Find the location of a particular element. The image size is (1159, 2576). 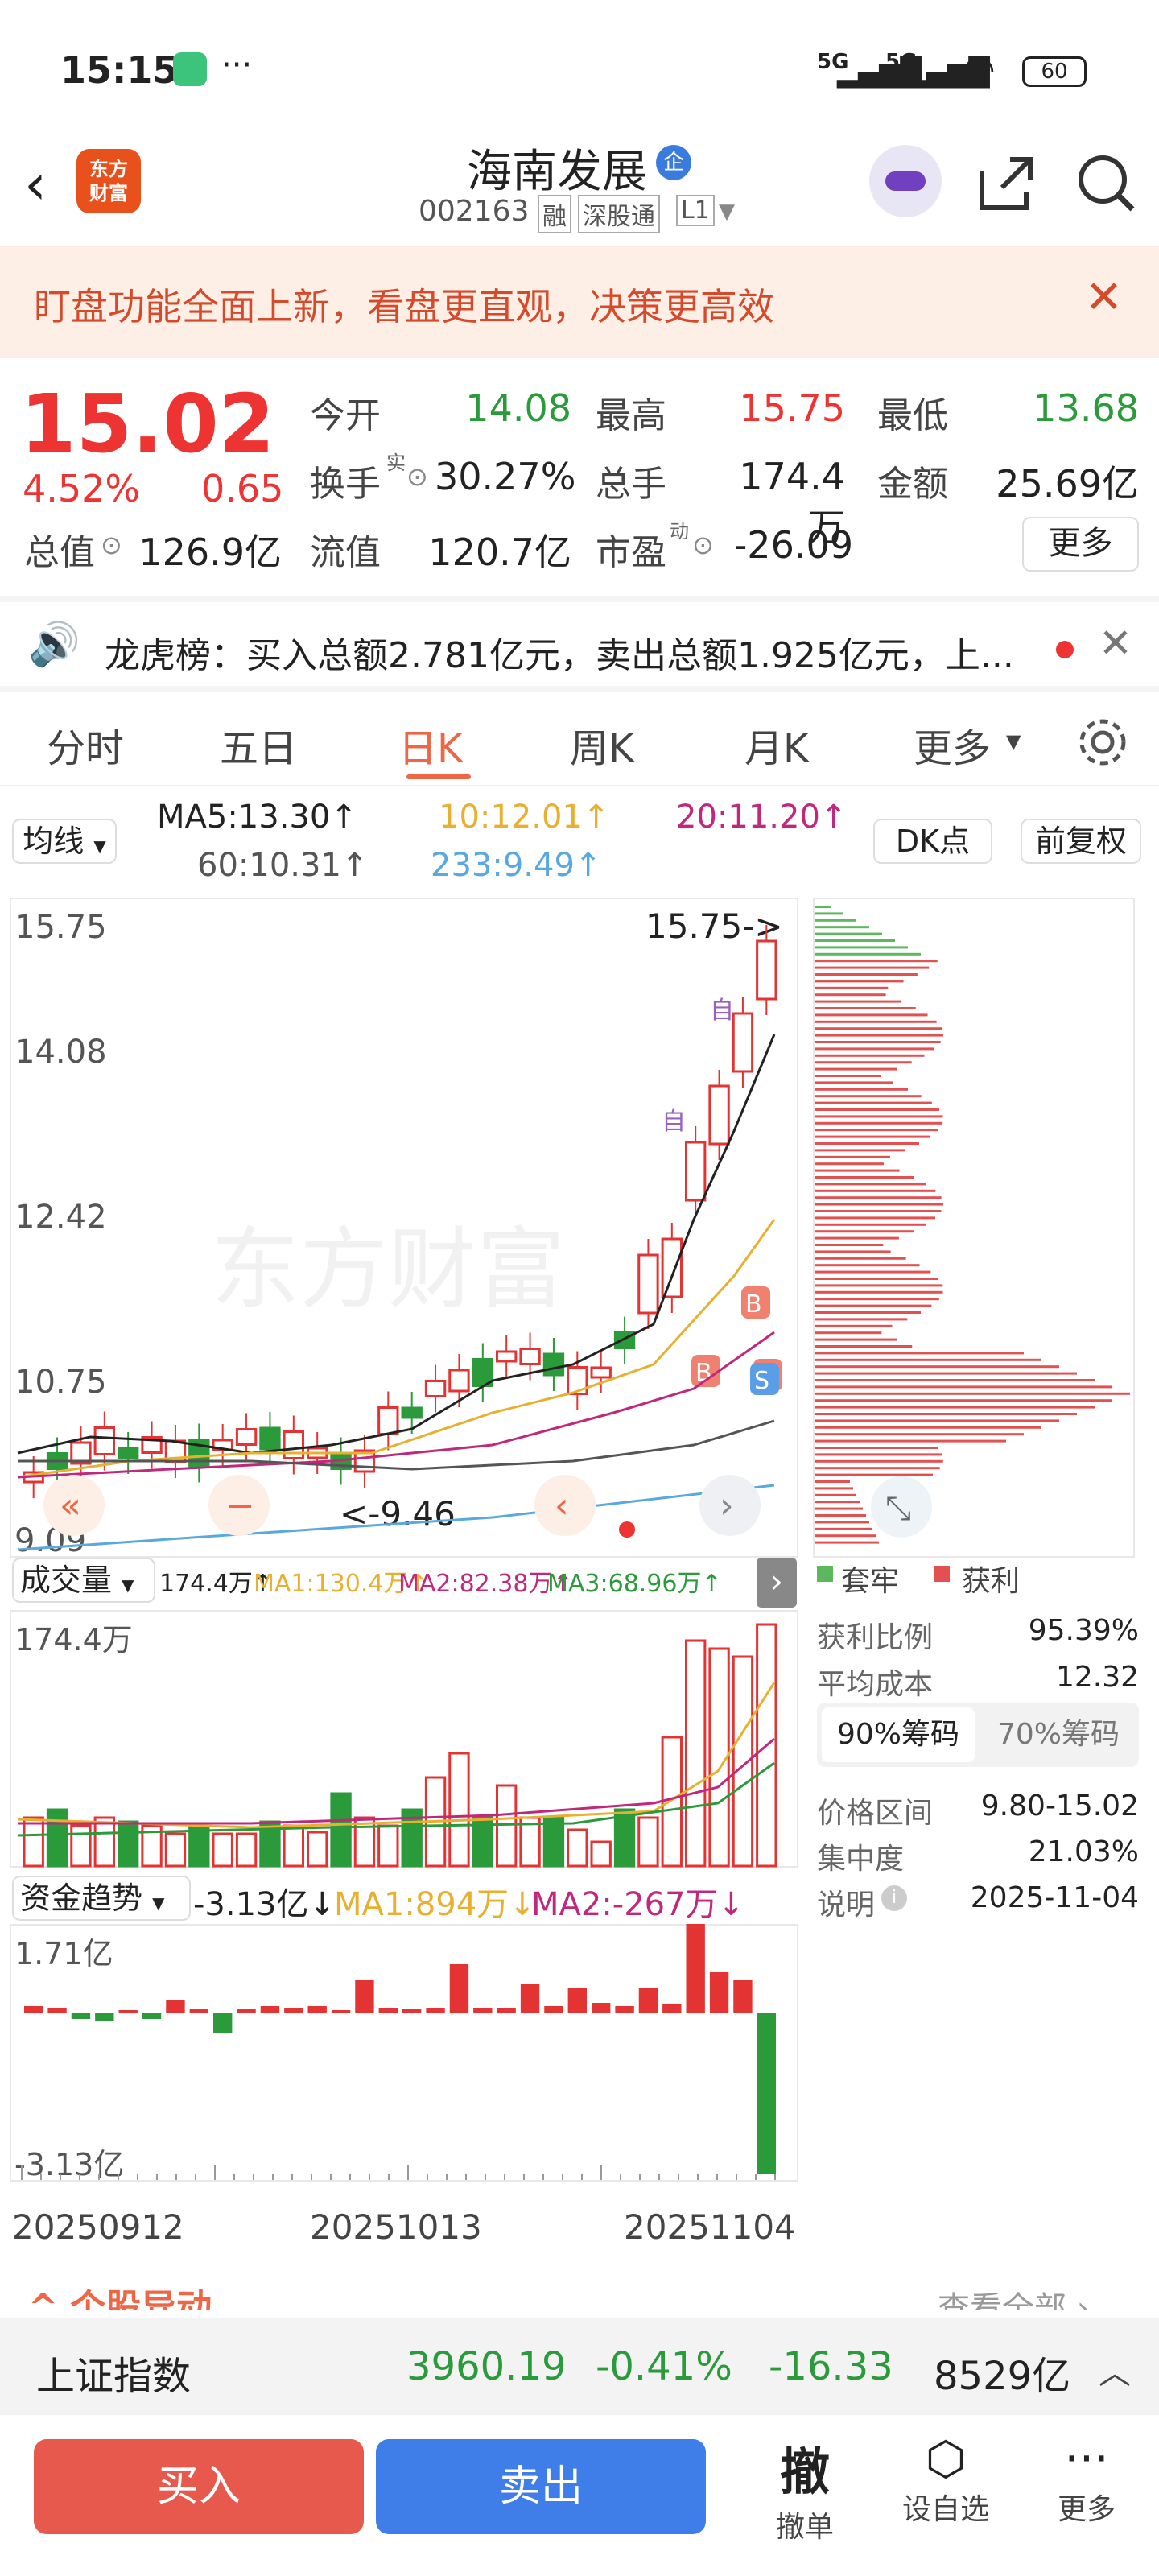

tag-connect: 深股通 is located at coordinates (619, 214).